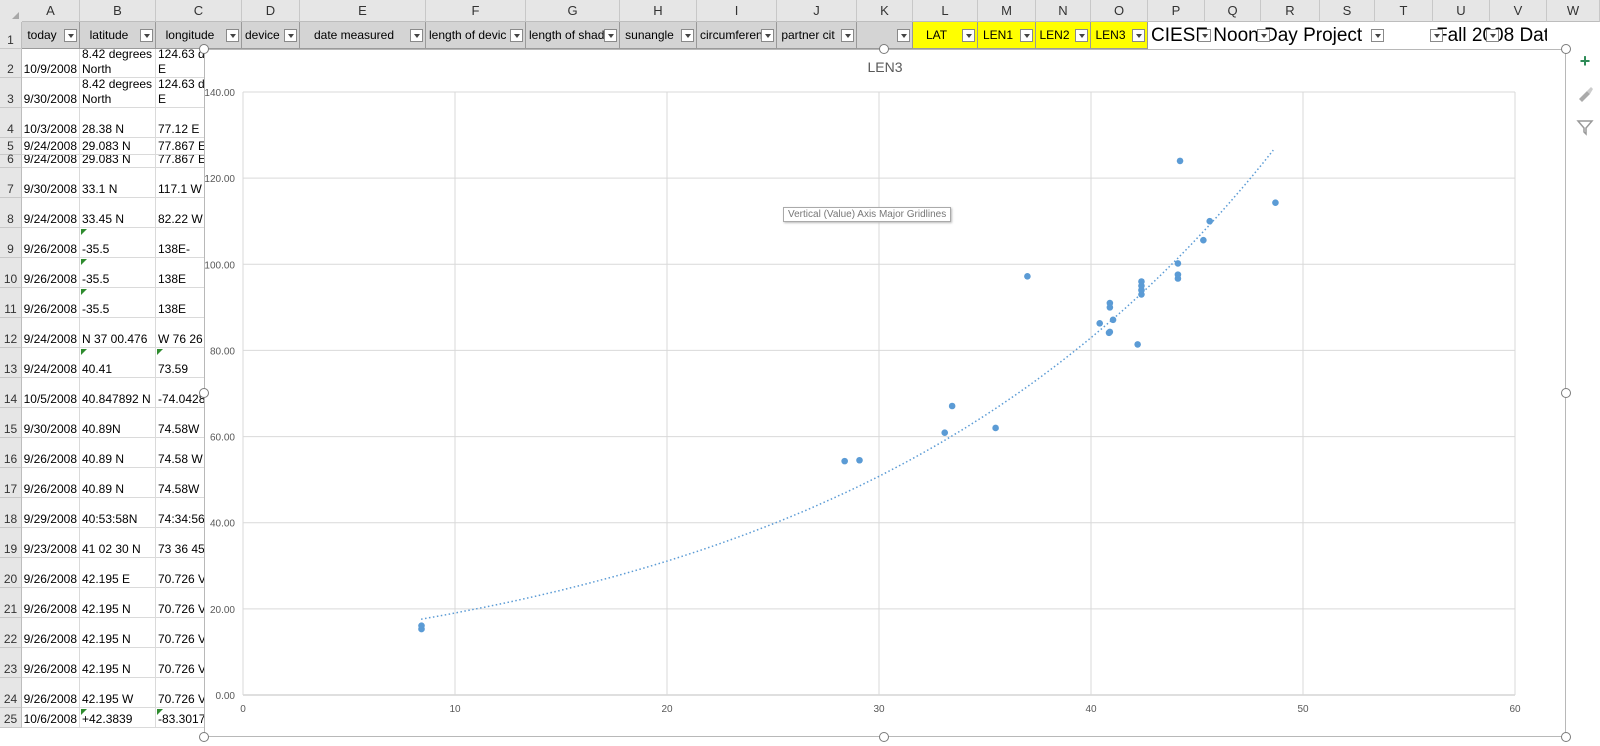 Image resolution: width=1600 pixels, height=746 pixels. I want to click on cell-b12: N 37 00.476, so click(118, 333).